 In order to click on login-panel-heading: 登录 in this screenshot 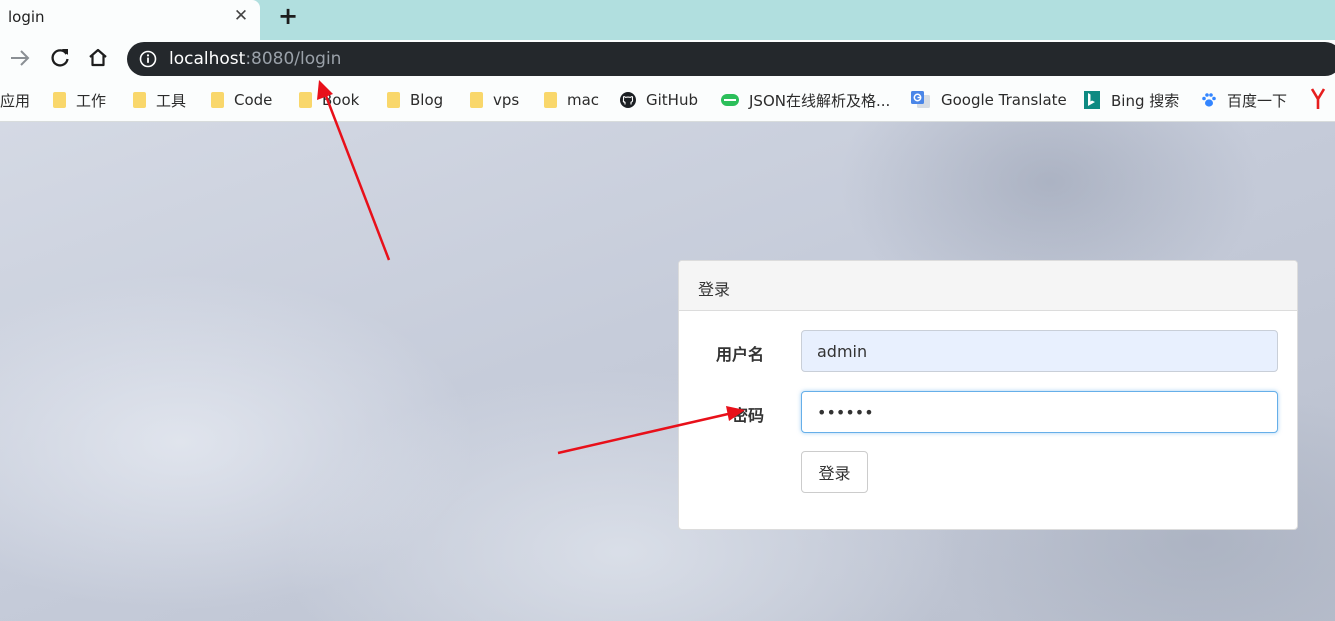, I will do `click(988, 286)`.